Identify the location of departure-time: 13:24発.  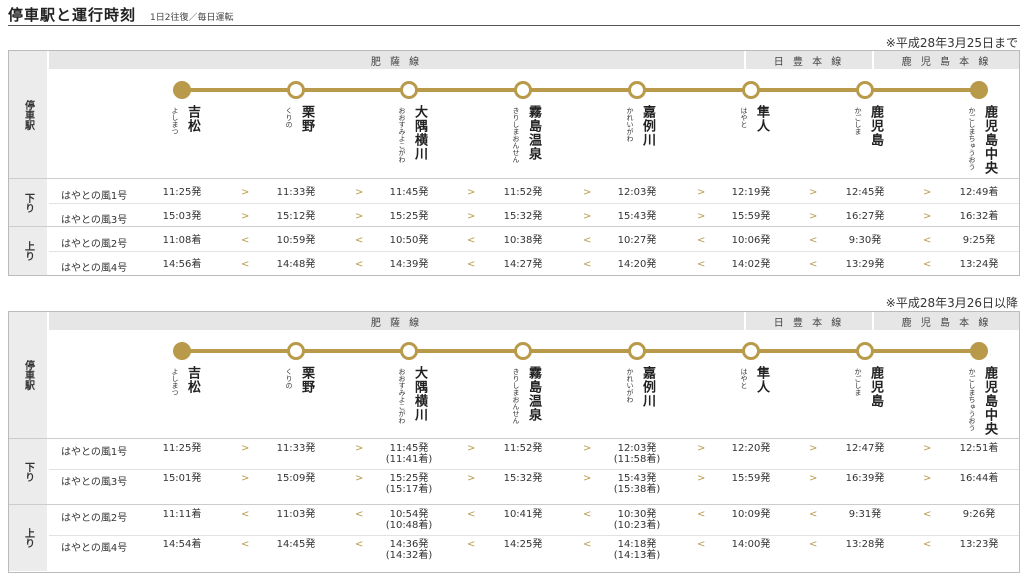
(979, 264).